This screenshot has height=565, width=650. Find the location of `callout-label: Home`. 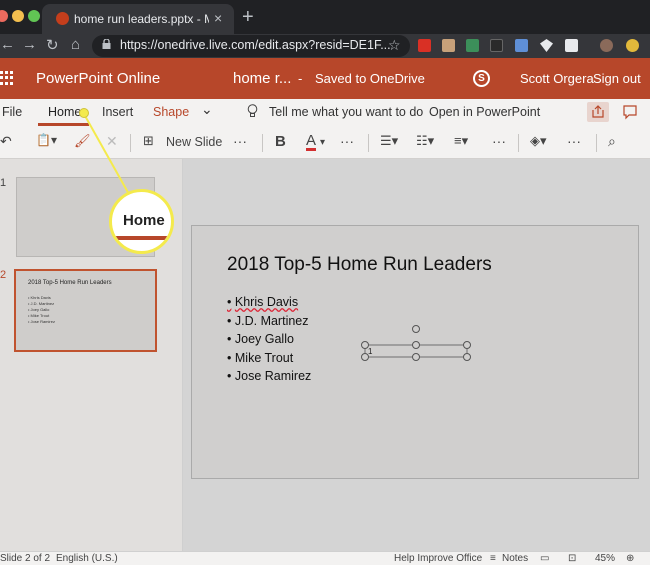

callout-label: Home is located at coordinates (144, 220).